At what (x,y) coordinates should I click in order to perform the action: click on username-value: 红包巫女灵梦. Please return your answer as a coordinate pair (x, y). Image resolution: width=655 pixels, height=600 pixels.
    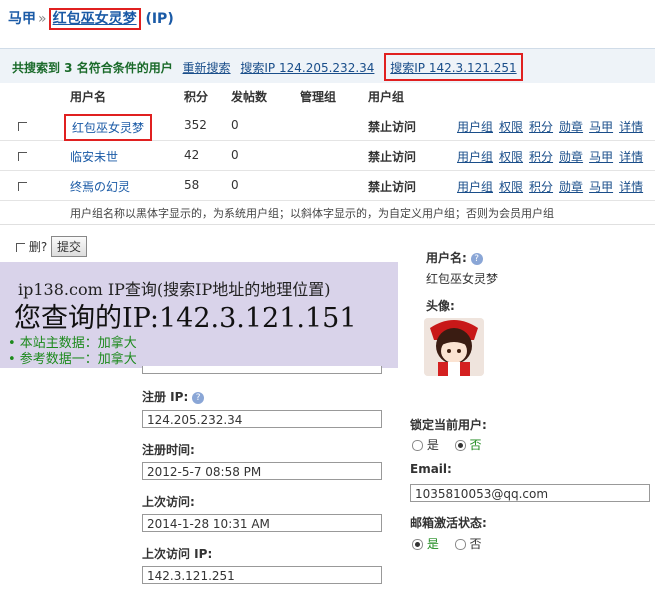
    Looking at the image, I should click on (462, 279).